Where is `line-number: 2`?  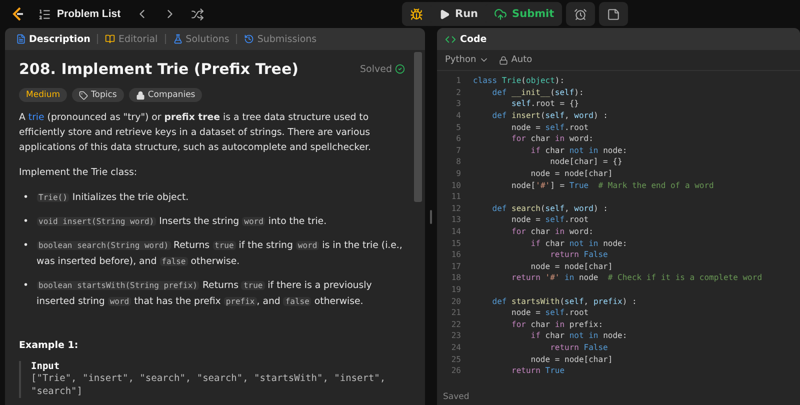
line-number: 2 is located at coordinates (458, 92).